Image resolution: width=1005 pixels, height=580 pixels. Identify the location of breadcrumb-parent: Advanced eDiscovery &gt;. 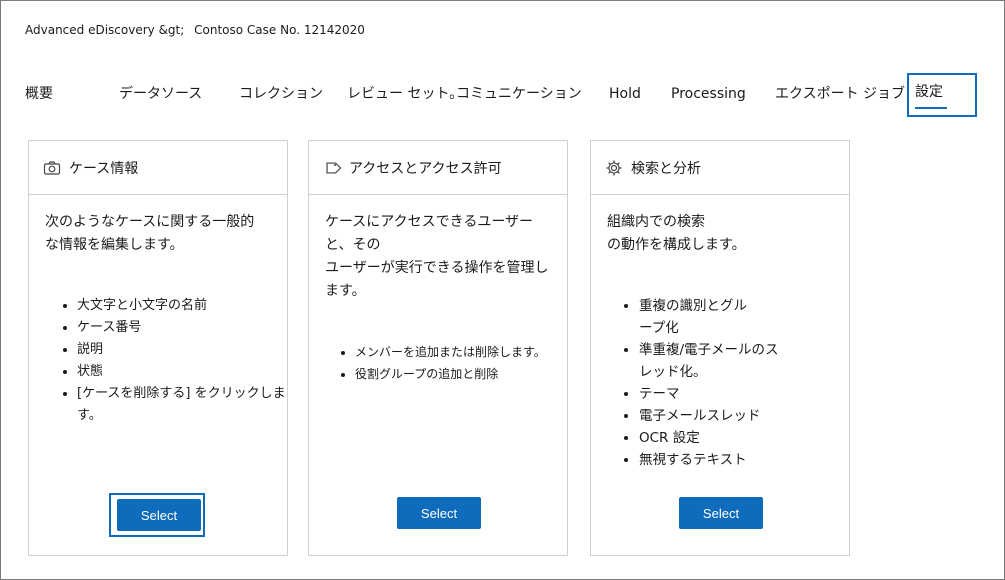
(104, 30).